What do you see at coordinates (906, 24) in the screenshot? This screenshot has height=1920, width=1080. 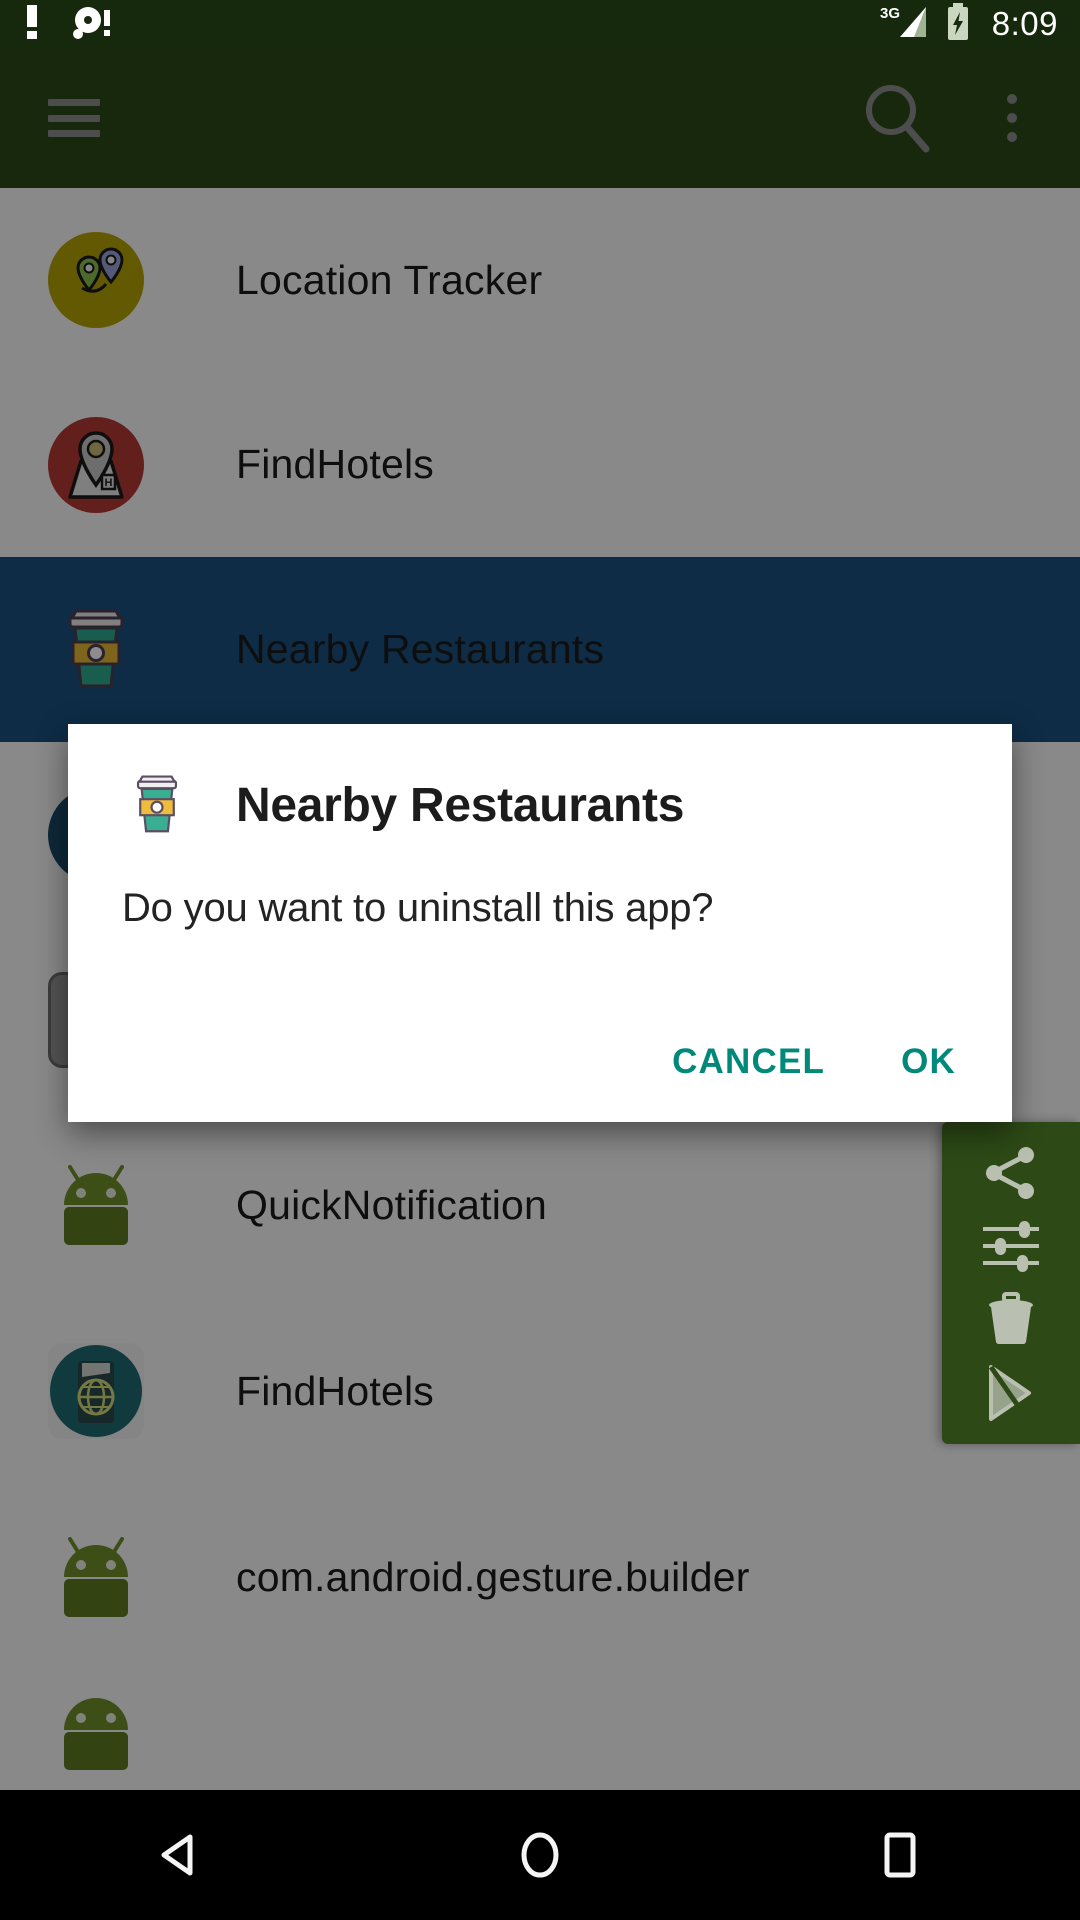 I see `signal-3g-icon: 3G` at bounding box center [906, 24].